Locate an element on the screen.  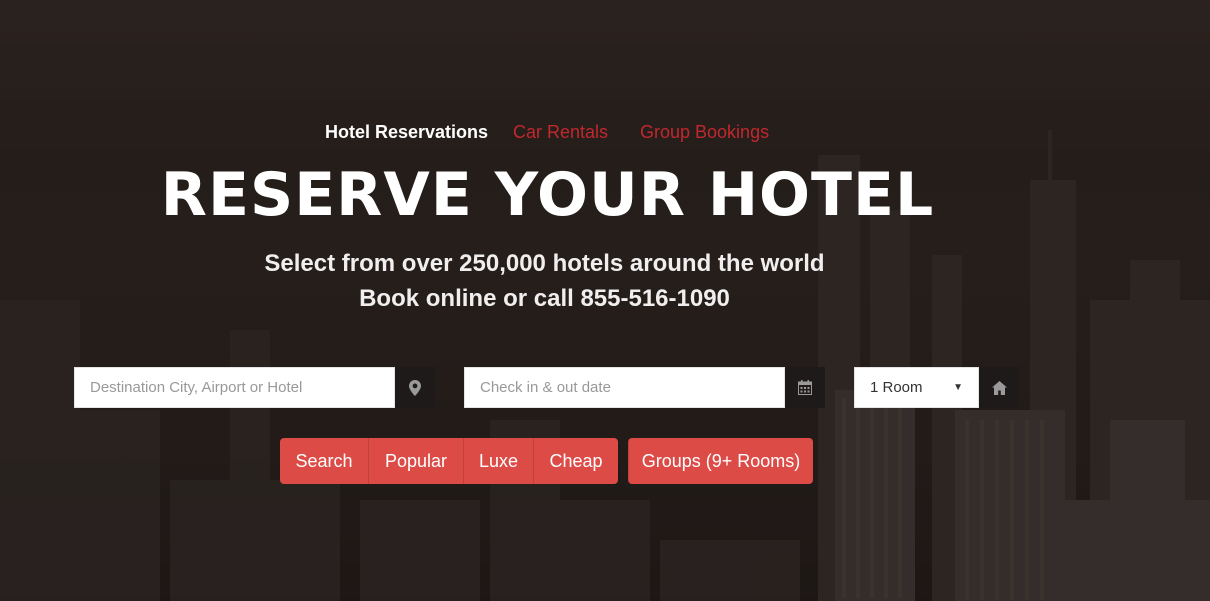
cheap-button: Cheap is located at coordinates (575, 461).